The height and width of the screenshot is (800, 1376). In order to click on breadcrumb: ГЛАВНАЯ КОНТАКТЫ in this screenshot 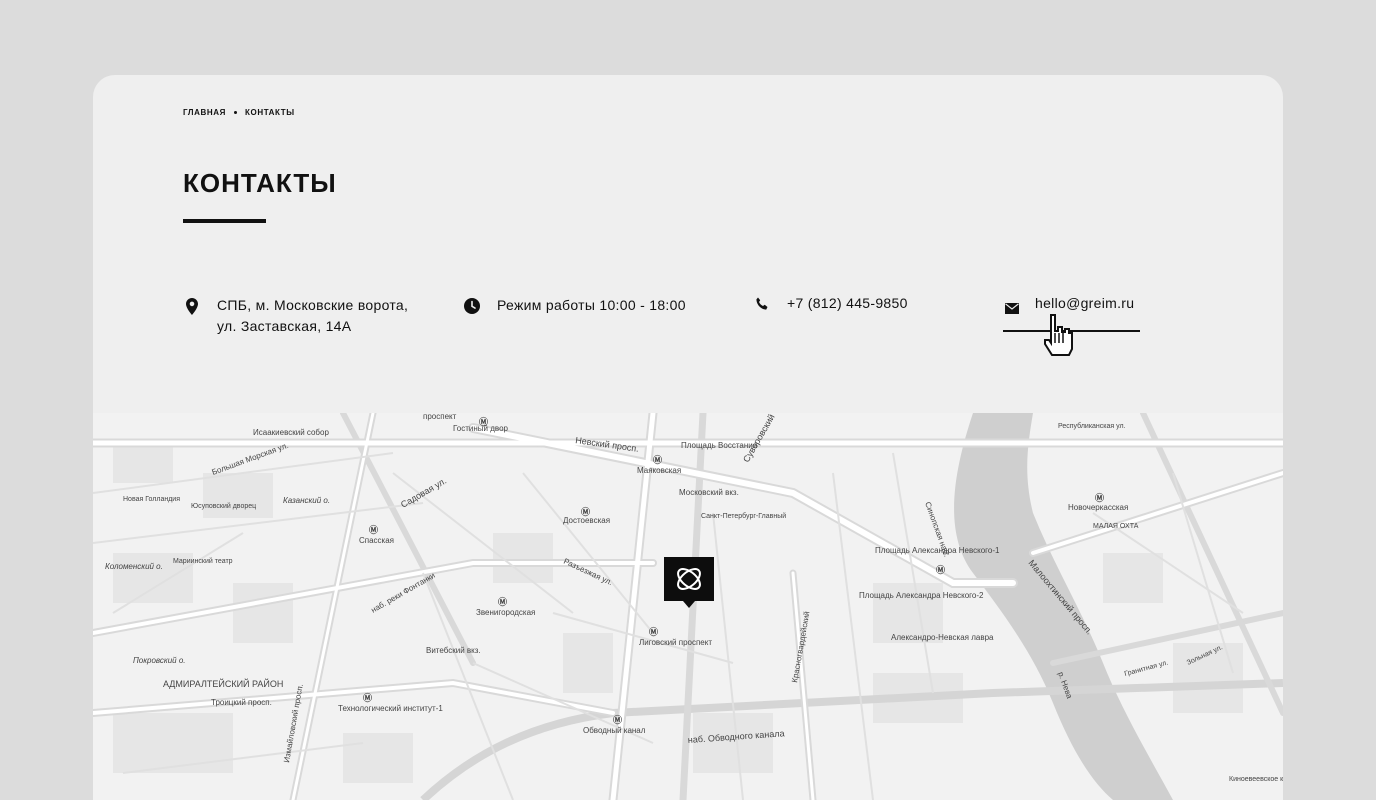, I will do `click(239, 112)`.